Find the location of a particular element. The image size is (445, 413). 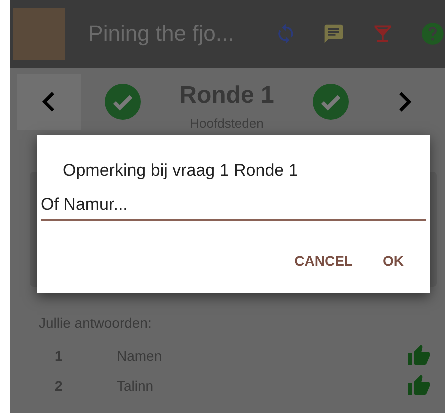

ok-button: OK is located at coordinates (393, 261).